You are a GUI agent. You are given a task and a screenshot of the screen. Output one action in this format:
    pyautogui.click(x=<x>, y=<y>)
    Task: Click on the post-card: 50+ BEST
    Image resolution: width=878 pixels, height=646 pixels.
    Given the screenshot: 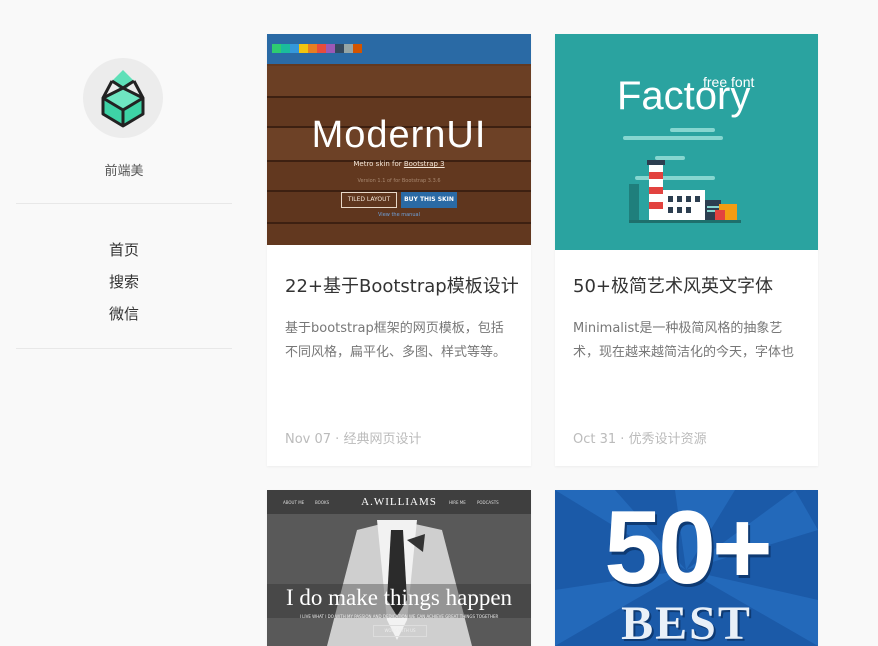 What is the action you would take?
    pyautogui.click(x=686, y=568)
    